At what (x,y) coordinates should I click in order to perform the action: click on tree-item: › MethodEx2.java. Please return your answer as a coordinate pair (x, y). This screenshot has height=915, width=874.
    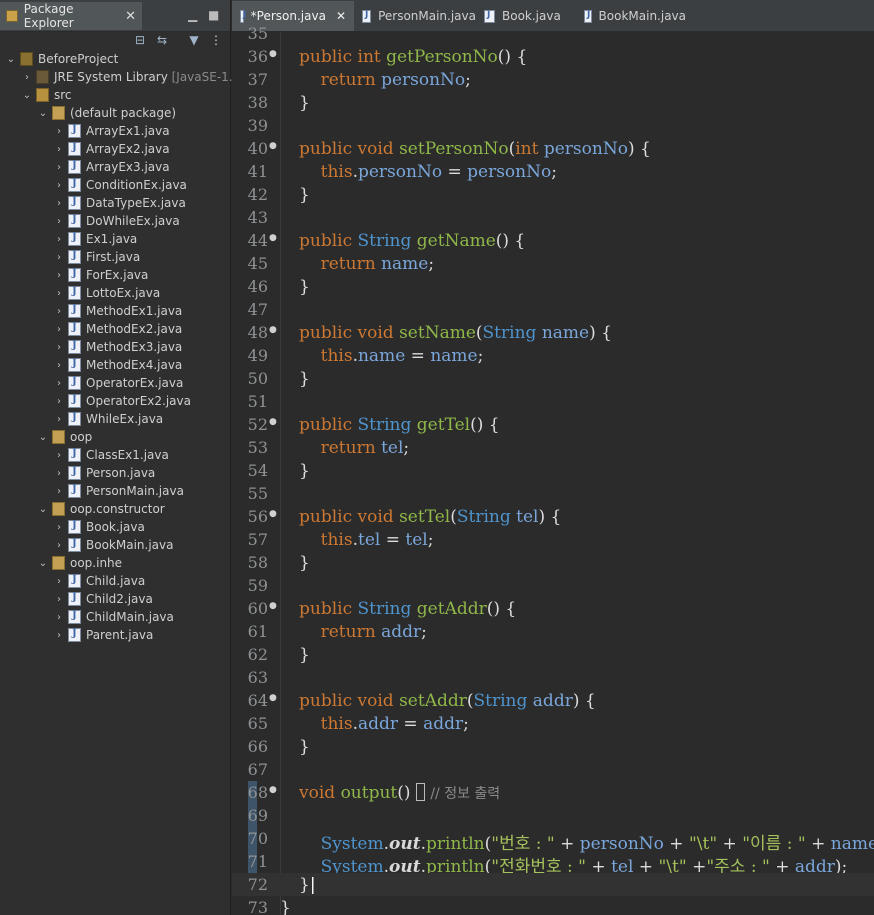
    Looking at the image, I should click on (115, 329).